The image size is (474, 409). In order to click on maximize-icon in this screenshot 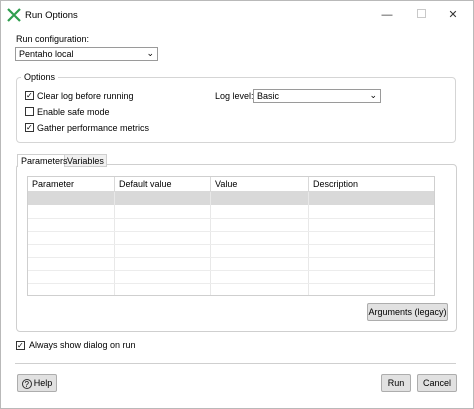, I will do `click(421, 13)`.